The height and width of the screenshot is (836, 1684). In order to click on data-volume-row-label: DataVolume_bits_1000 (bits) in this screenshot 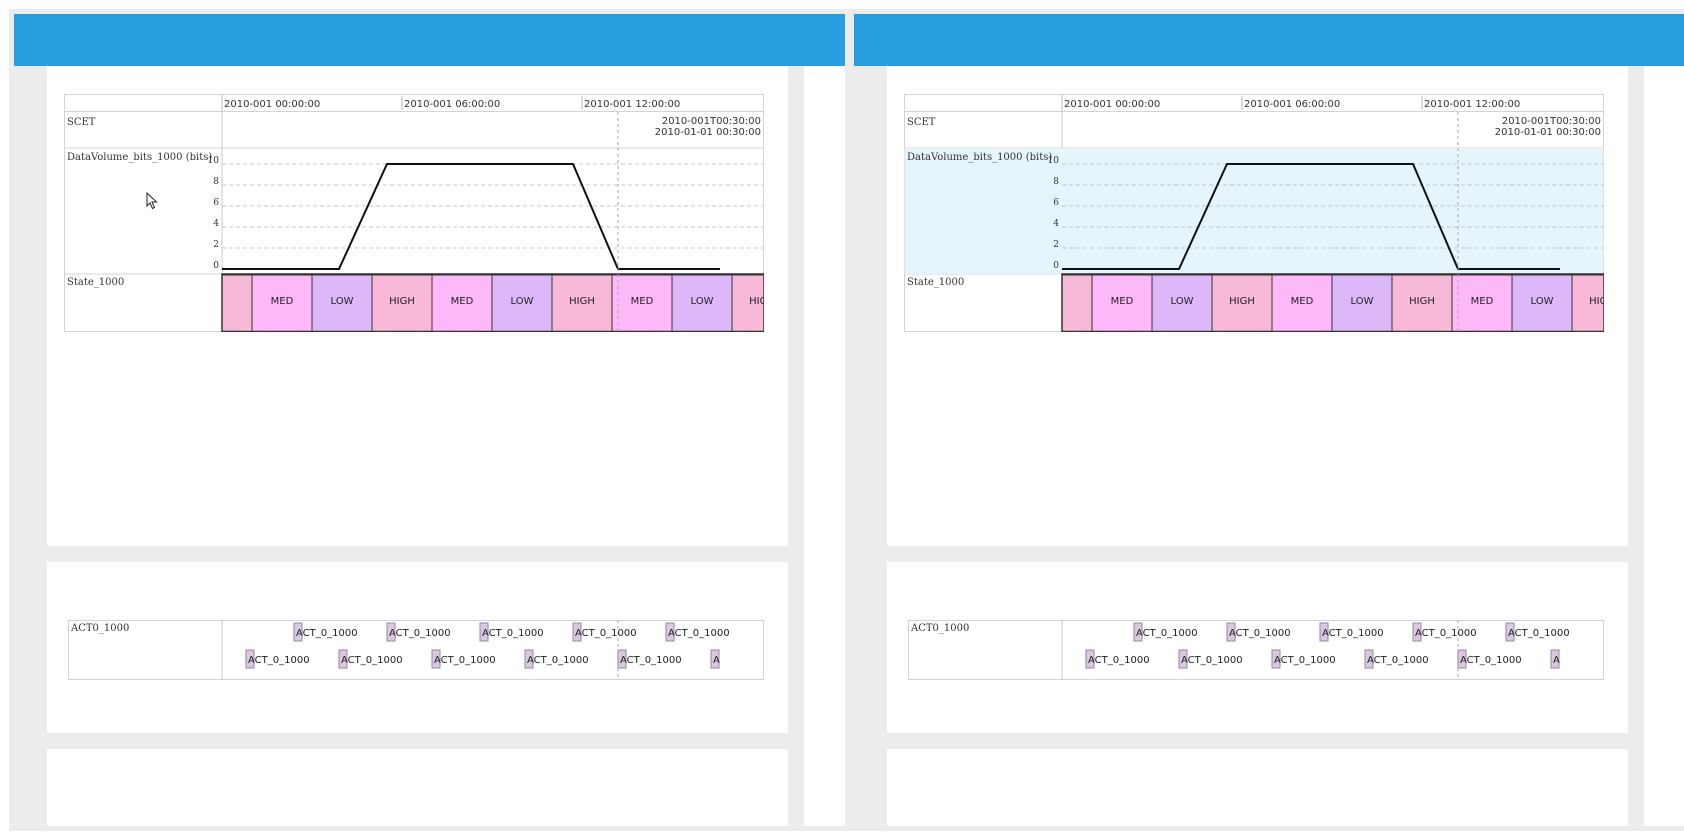, I will do `click(139, 157)`.